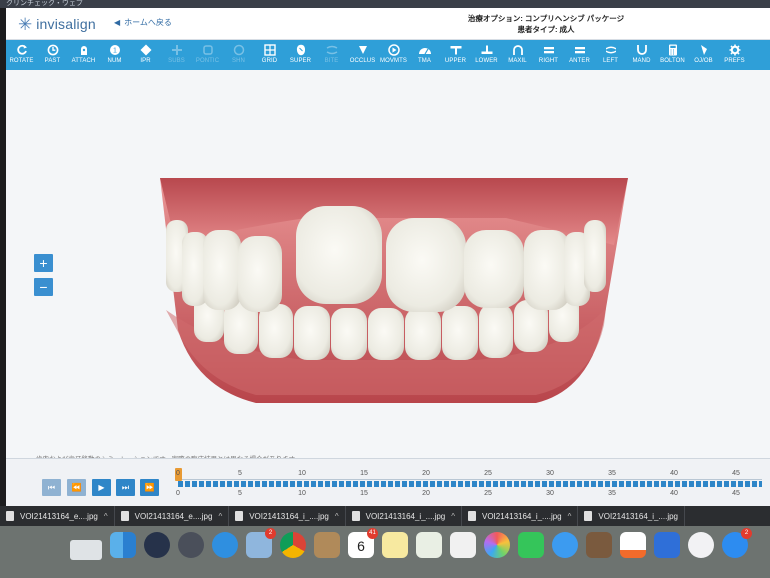 The height and width of the screenshot is (578, 770). Describe the element at coordinates (261, 543) in the screenshot. I see `photo-app-icon: 2` at that location.